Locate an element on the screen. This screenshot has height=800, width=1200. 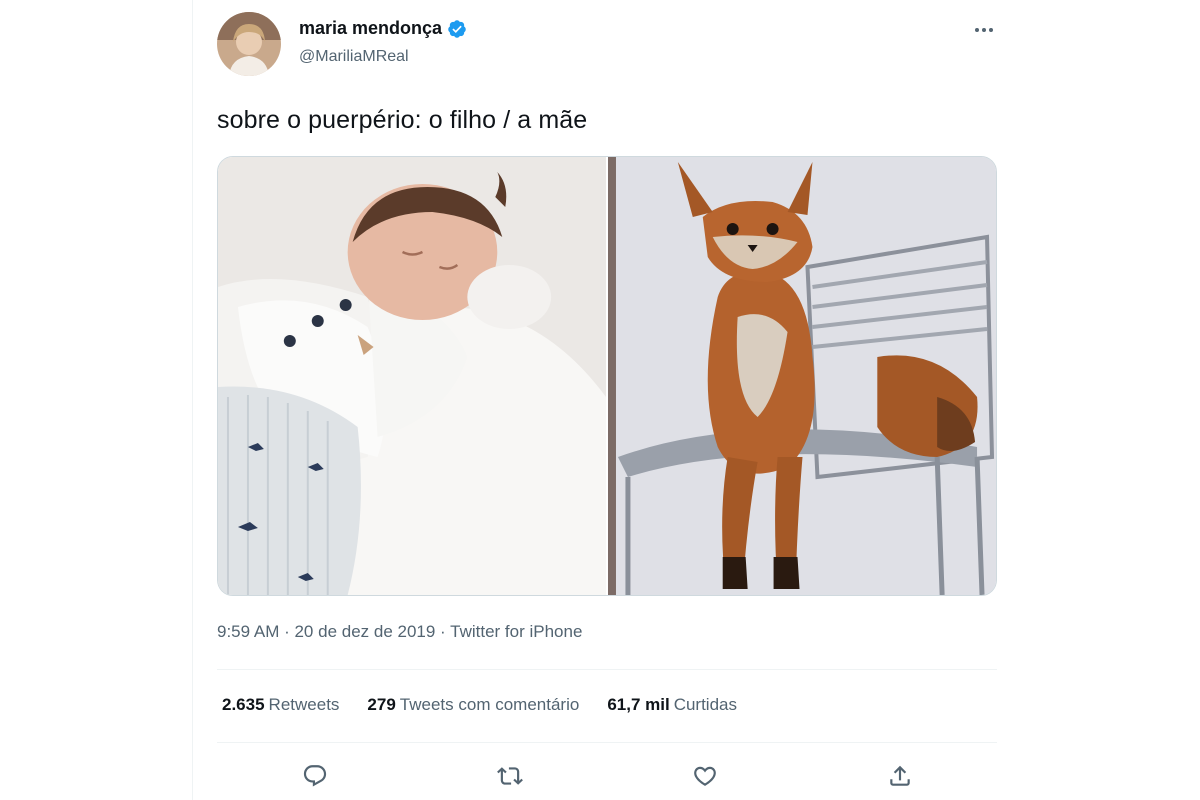
retweets-stat: 2.635 Retweets is located at coordinates (280, 705).